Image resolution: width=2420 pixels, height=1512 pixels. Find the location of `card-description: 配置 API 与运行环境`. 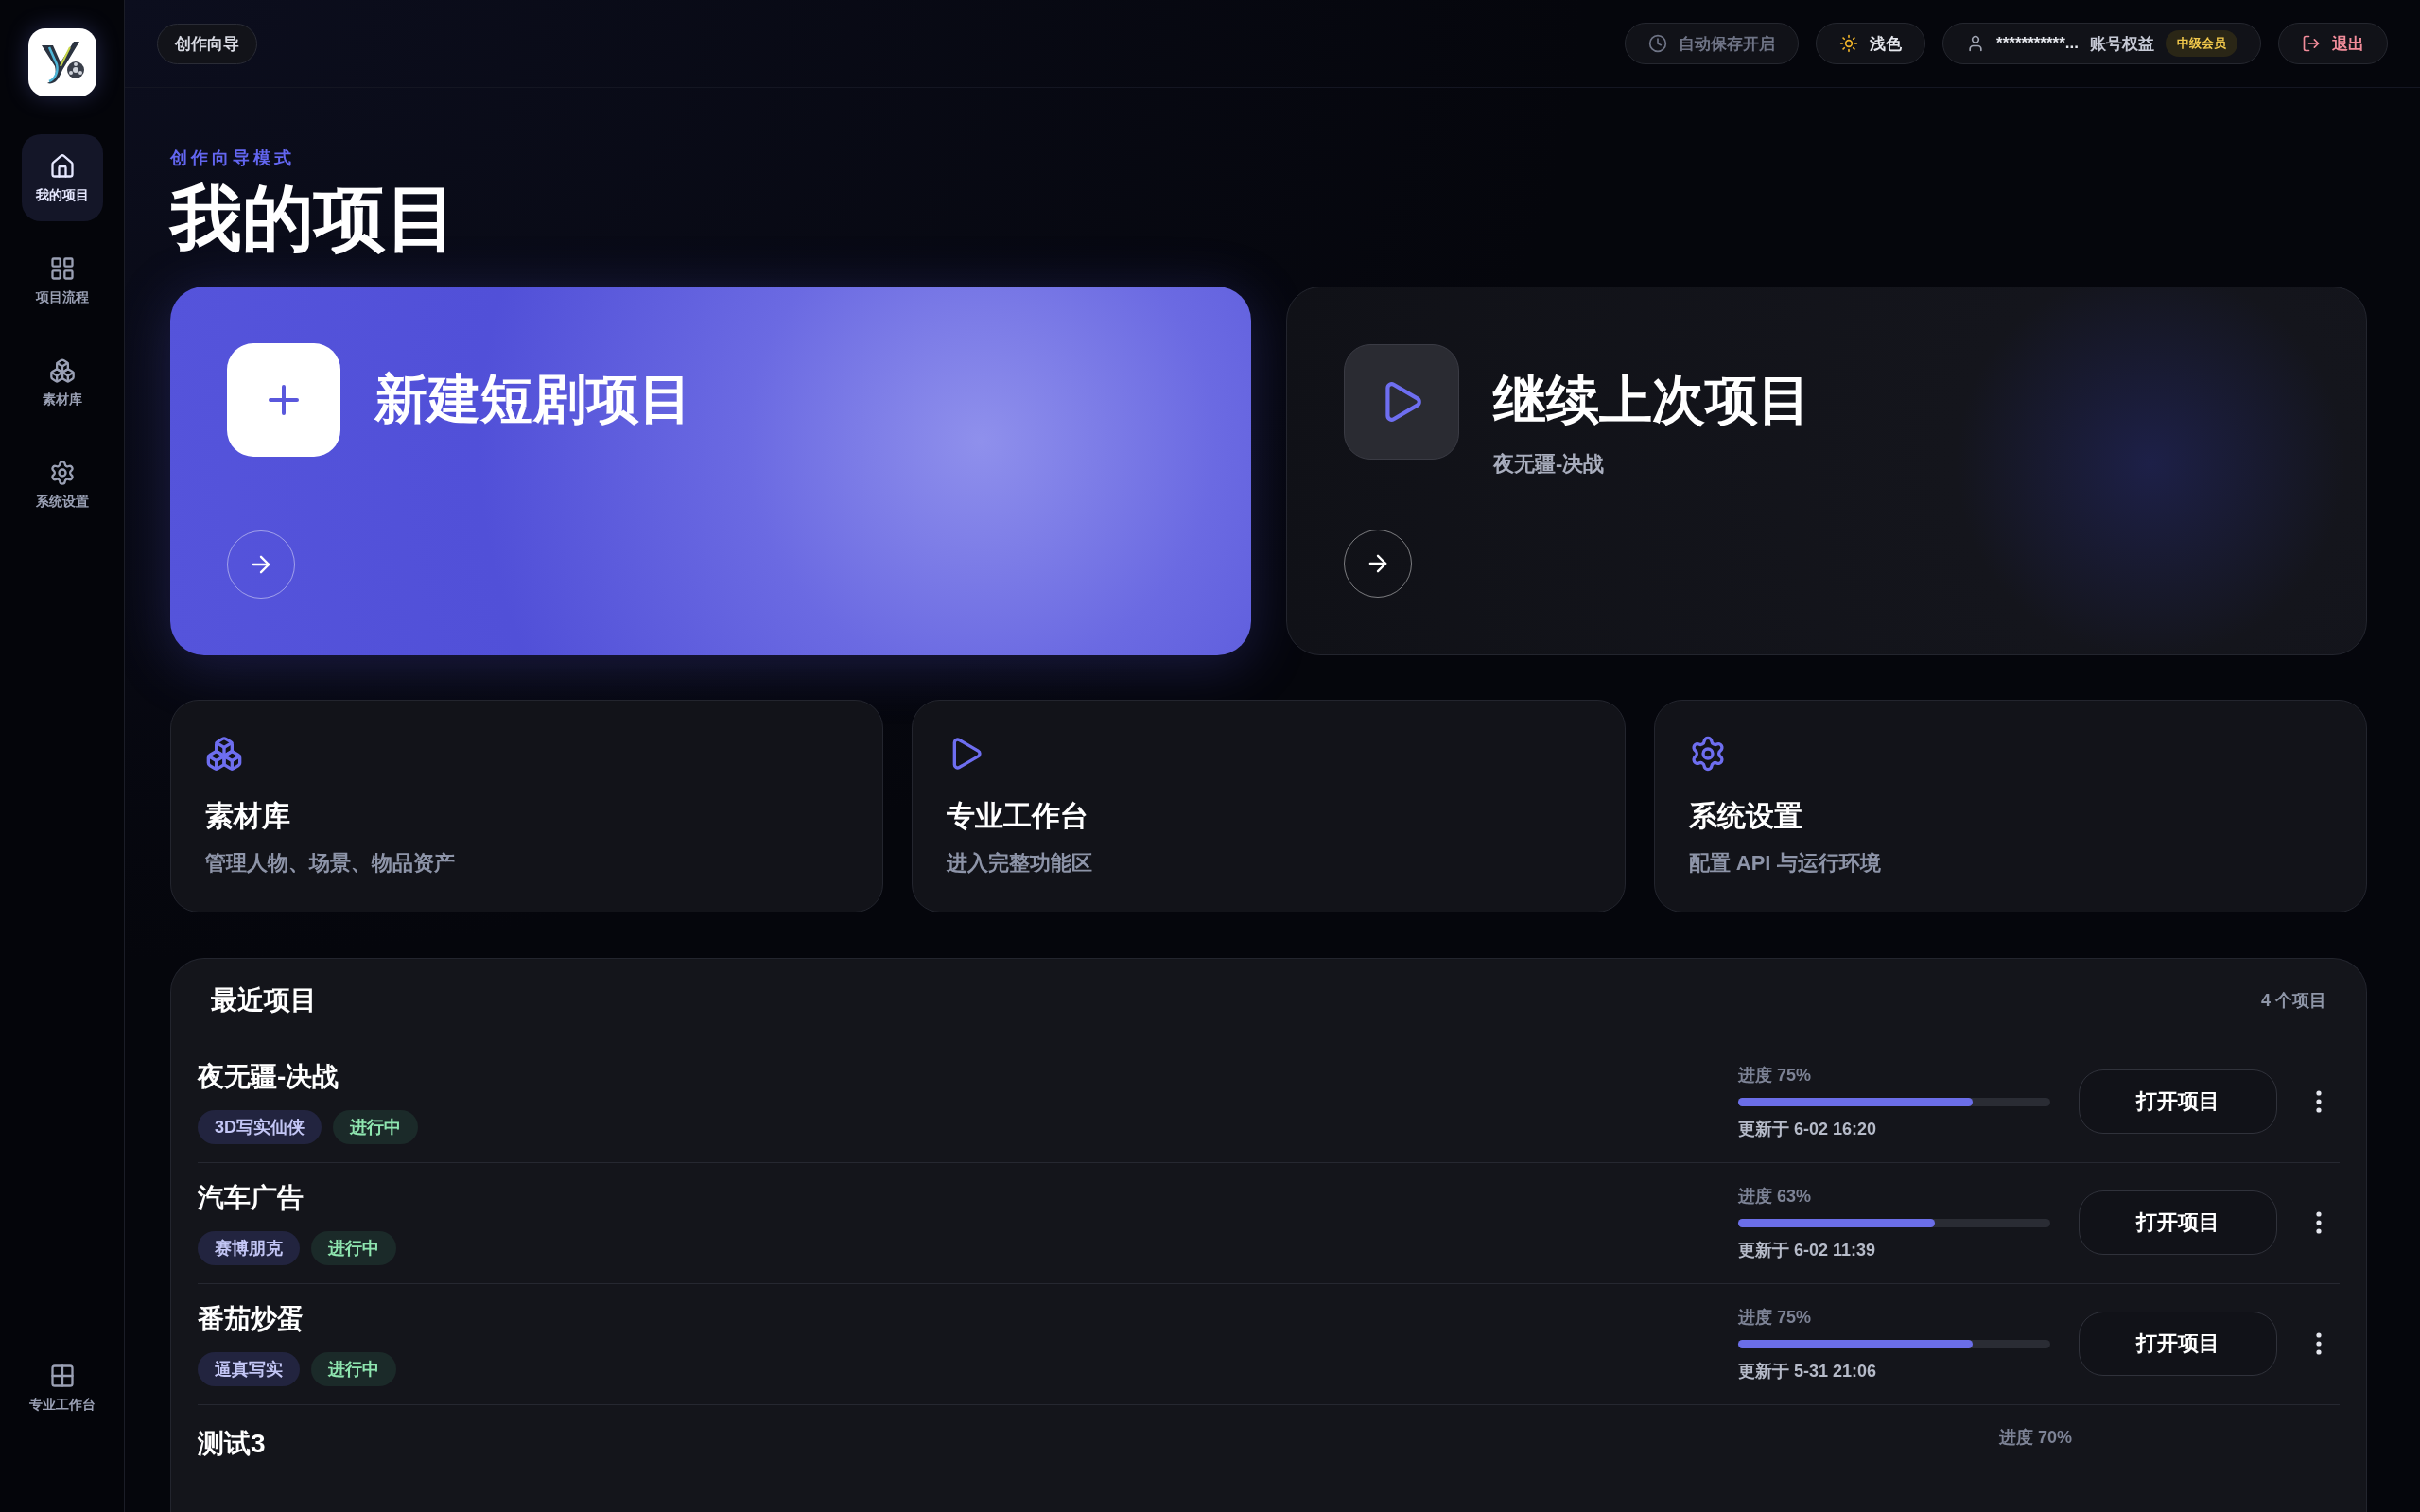

card-description: 配置 API 与运行环境 is located at coordinates (1785, 863).